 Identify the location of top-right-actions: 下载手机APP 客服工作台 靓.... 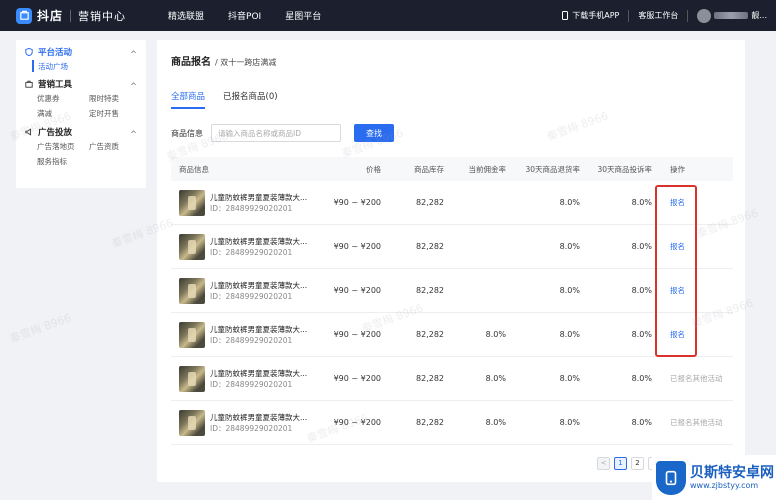
(664, 15).